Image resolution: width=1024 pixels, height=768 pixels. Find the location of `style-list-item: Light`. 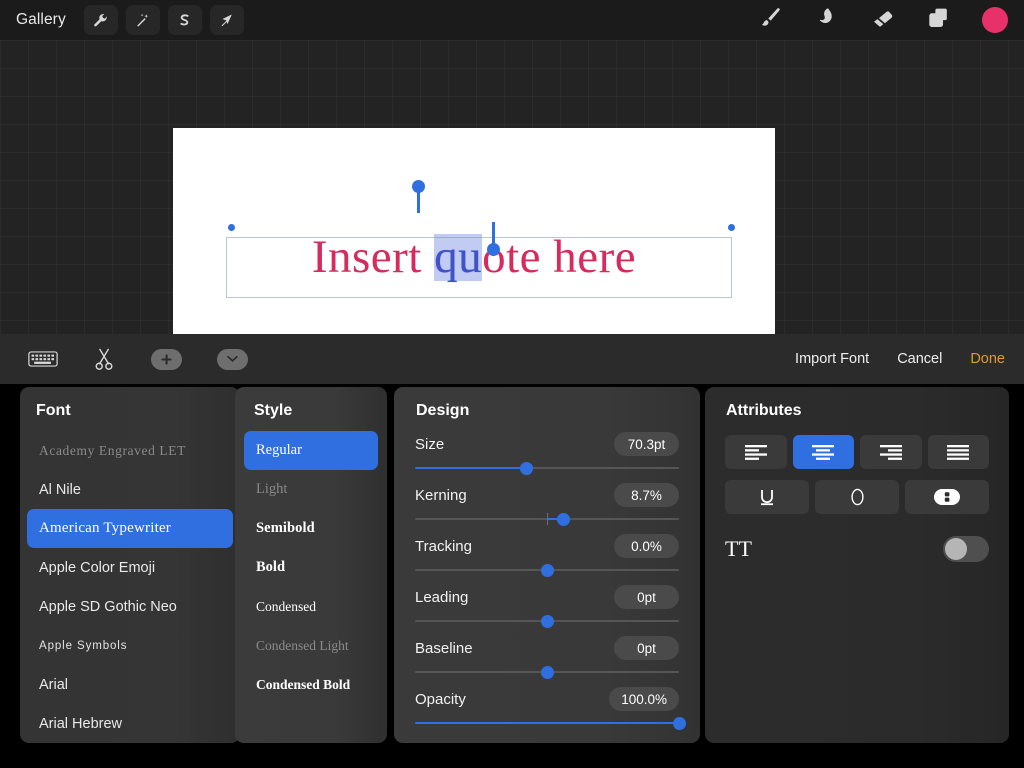

style-list-item: Light is located at coordinates (311, 489).